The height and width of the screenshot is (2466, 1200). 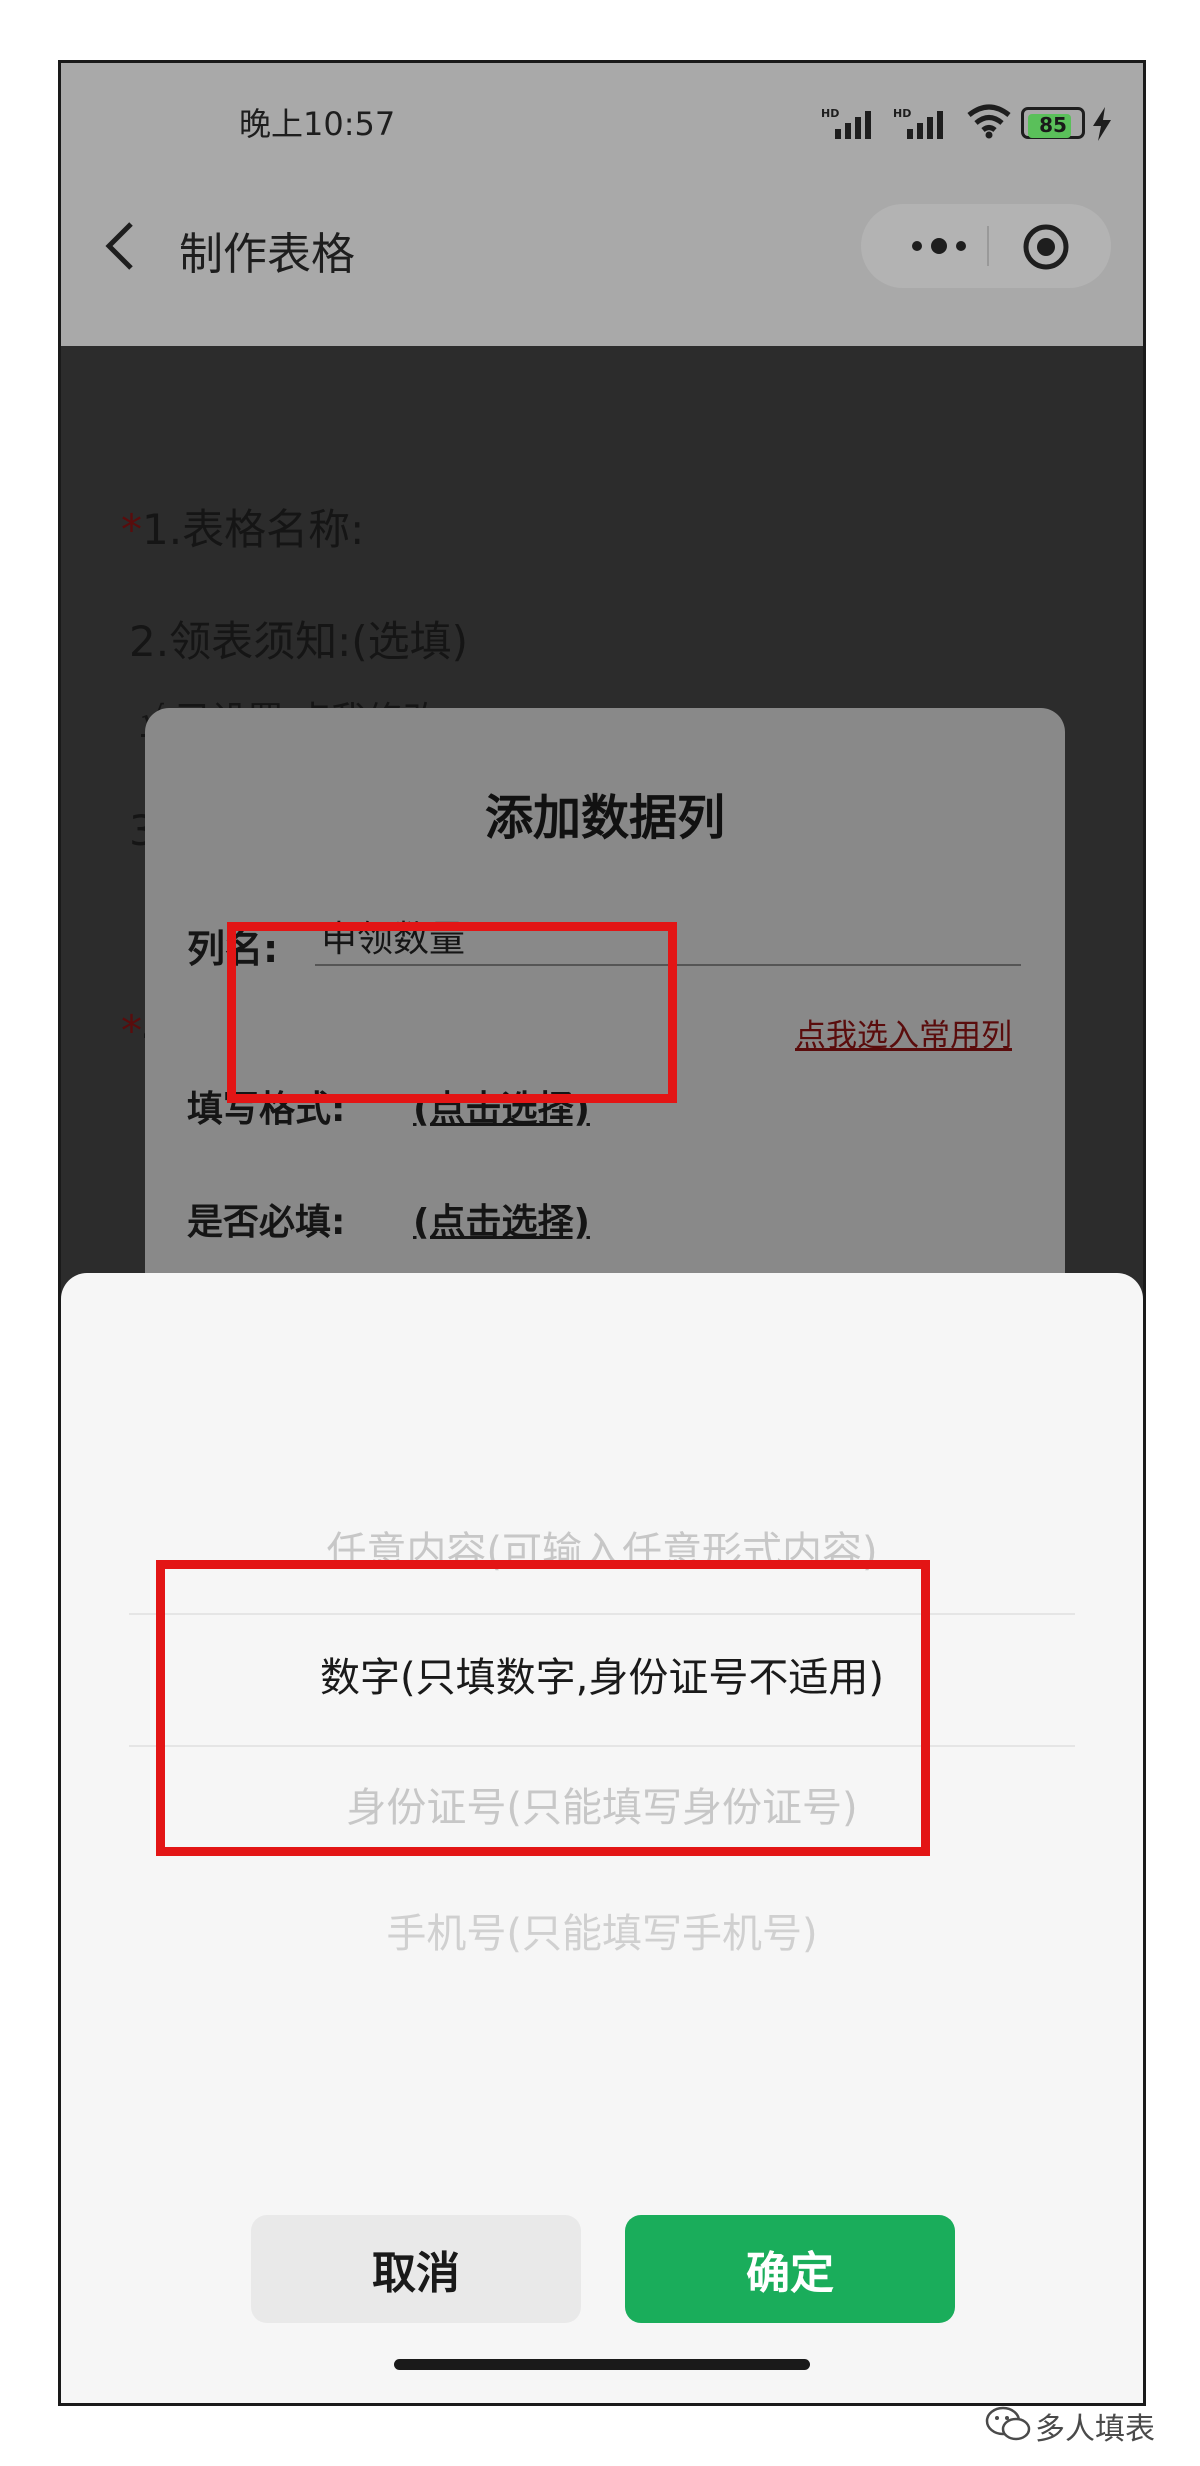 What do you see at coordinates (846, 123) in the screenshot?
I see `cellular-signal-icon: HD` at bounding box center [846, 123].